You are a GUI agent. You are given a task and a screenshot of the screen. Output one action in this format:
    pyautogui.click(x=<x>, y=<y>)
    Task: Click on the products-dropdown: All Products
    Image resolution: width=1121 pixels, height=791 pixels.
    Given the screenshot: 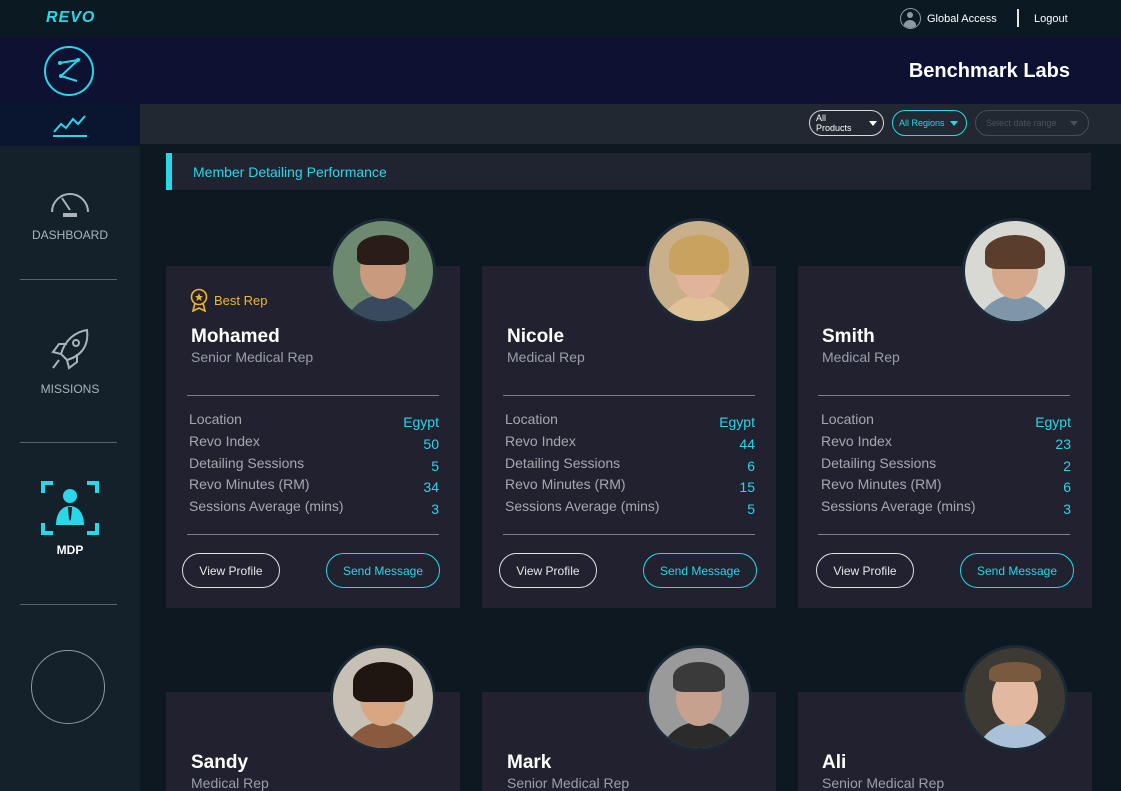 What is the action you would take?
    pyautogui.click(x=846, y=123)
    